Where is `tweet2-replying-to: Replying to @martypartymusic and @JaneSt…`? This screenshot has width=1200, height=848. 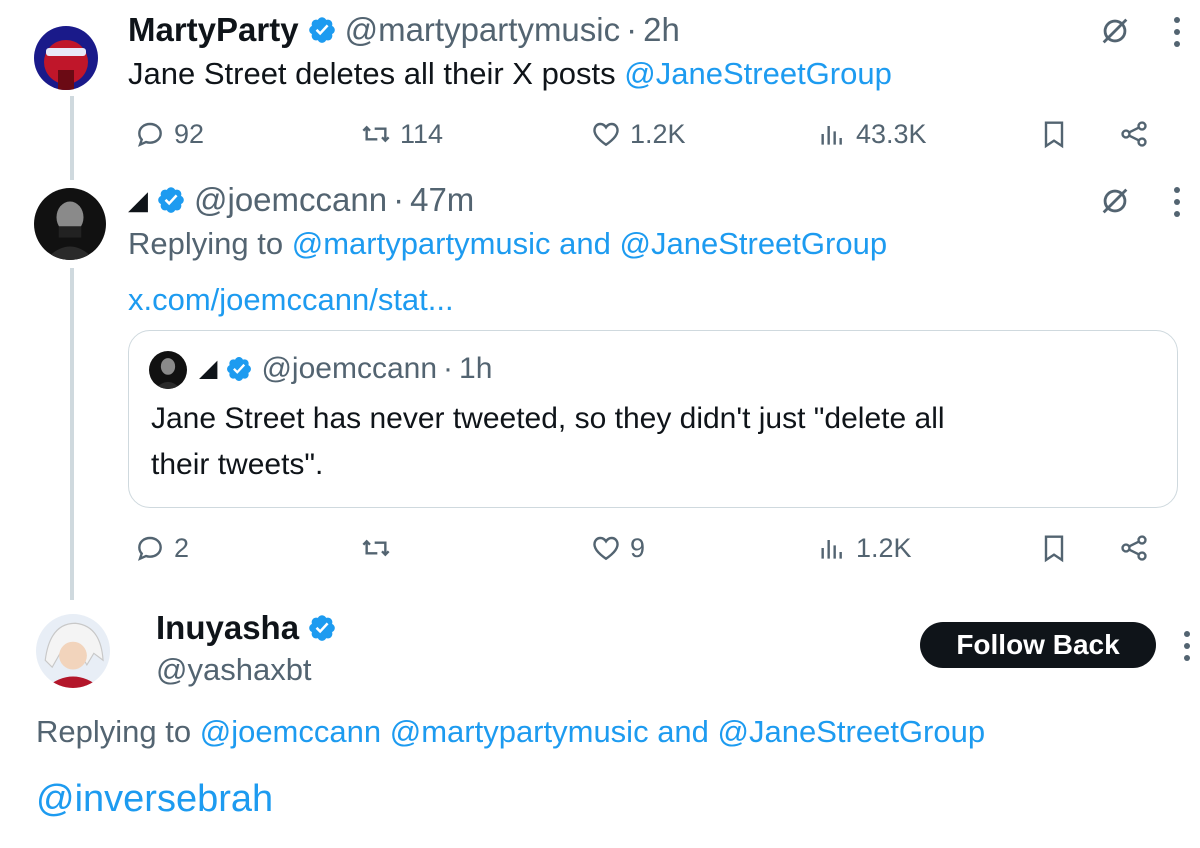 tweet2-replying-to: Replying to @martypartymusic and @JaneSt… is located at coordinates (507, 244).